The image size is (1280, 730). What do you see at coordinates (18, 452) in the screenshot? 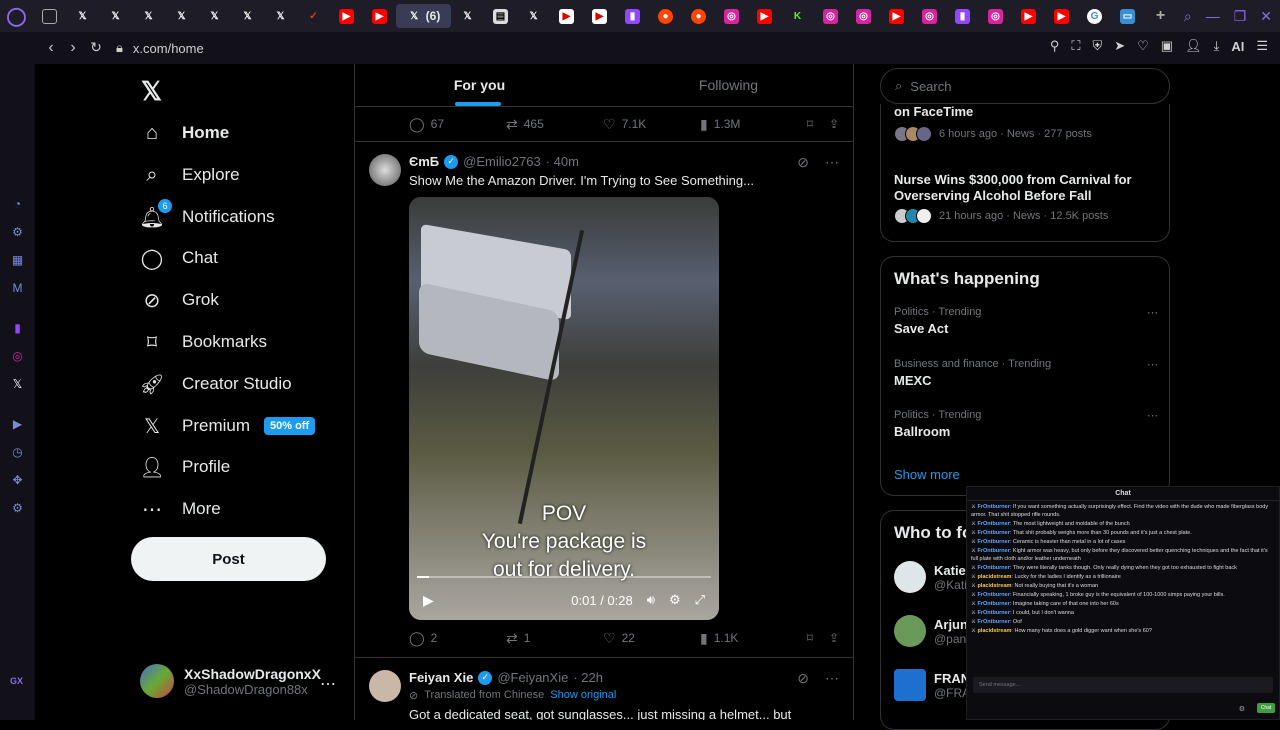
I see `history-sidebar-icon: ◷` at bounding box center [18, 452].